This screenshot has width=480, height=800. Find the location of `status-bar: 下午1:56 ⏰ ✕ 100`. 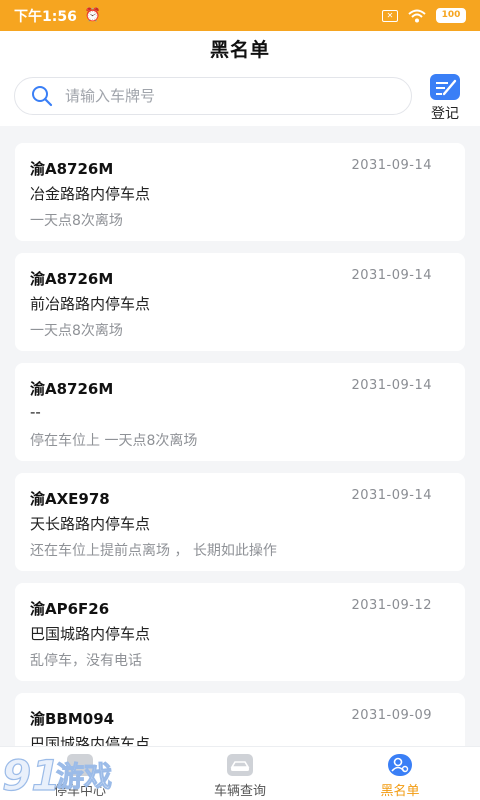

status-bar: 下午1:56 ⏰ ✕ 100 is located at coordinates (240, 15).